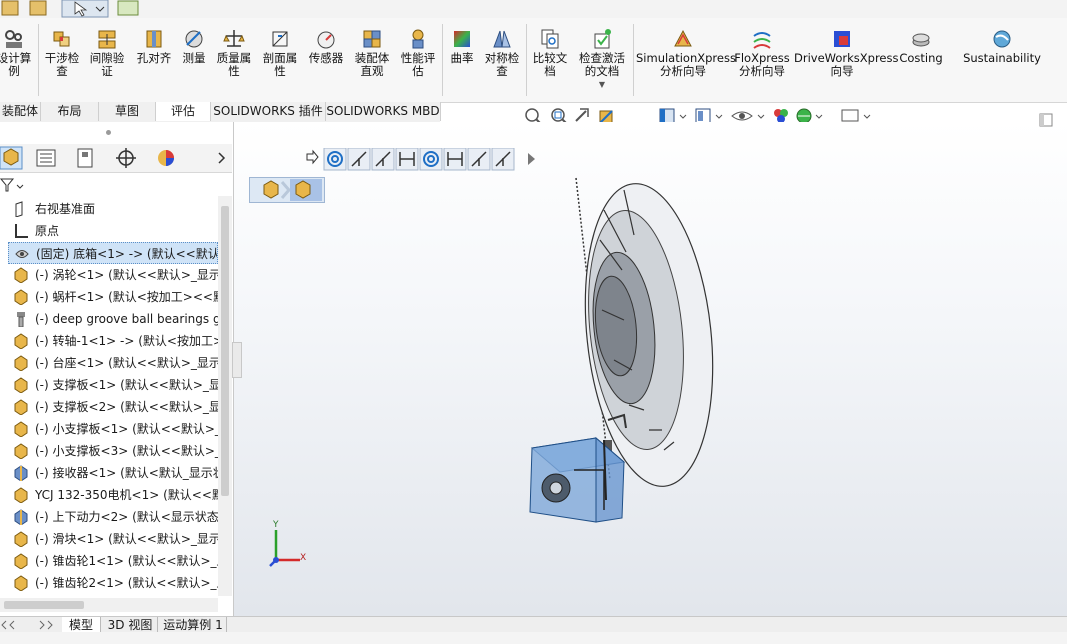  What do you see at coordinates (335, 159) in the screenshot?
I see `concentric-mate-icon` at bounding box center [335, 159].